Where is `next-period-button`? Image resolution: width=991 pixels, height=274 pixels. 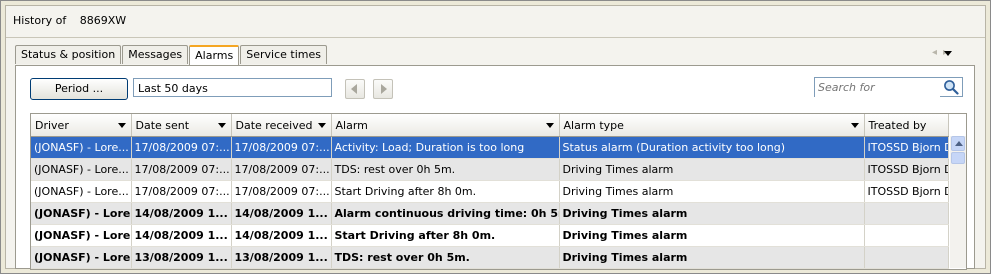
next-period-button is located at coordinates (383, 89).